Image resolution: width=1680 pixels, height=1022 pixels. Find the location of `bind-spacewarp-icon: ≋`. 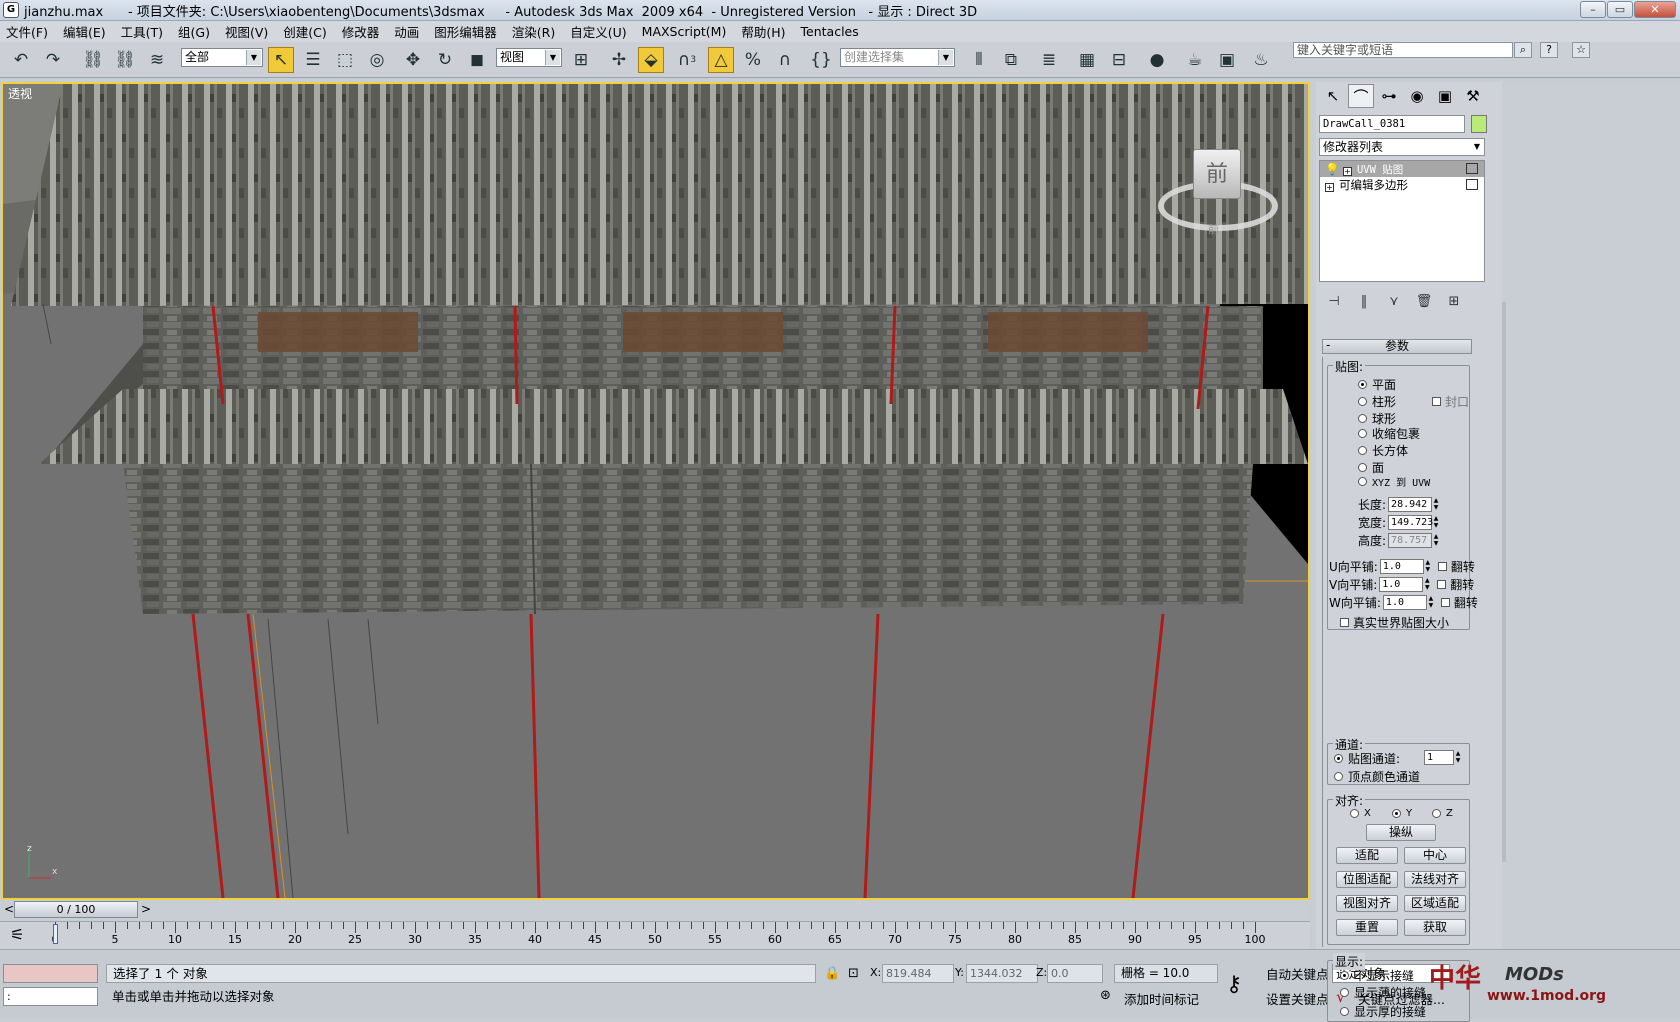

bind-spacewarp-icon: ≋ is located at coordinates (157, 60).